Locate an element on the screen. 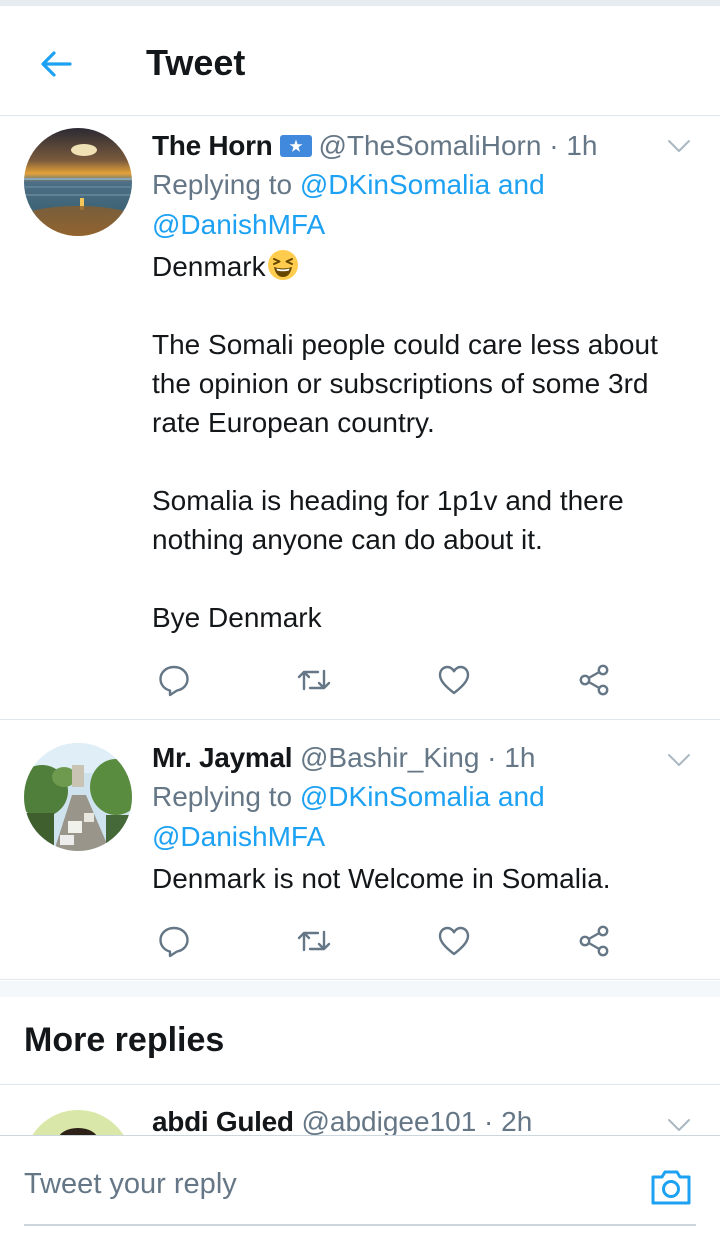  back-button is located at coordinates (56, 64).